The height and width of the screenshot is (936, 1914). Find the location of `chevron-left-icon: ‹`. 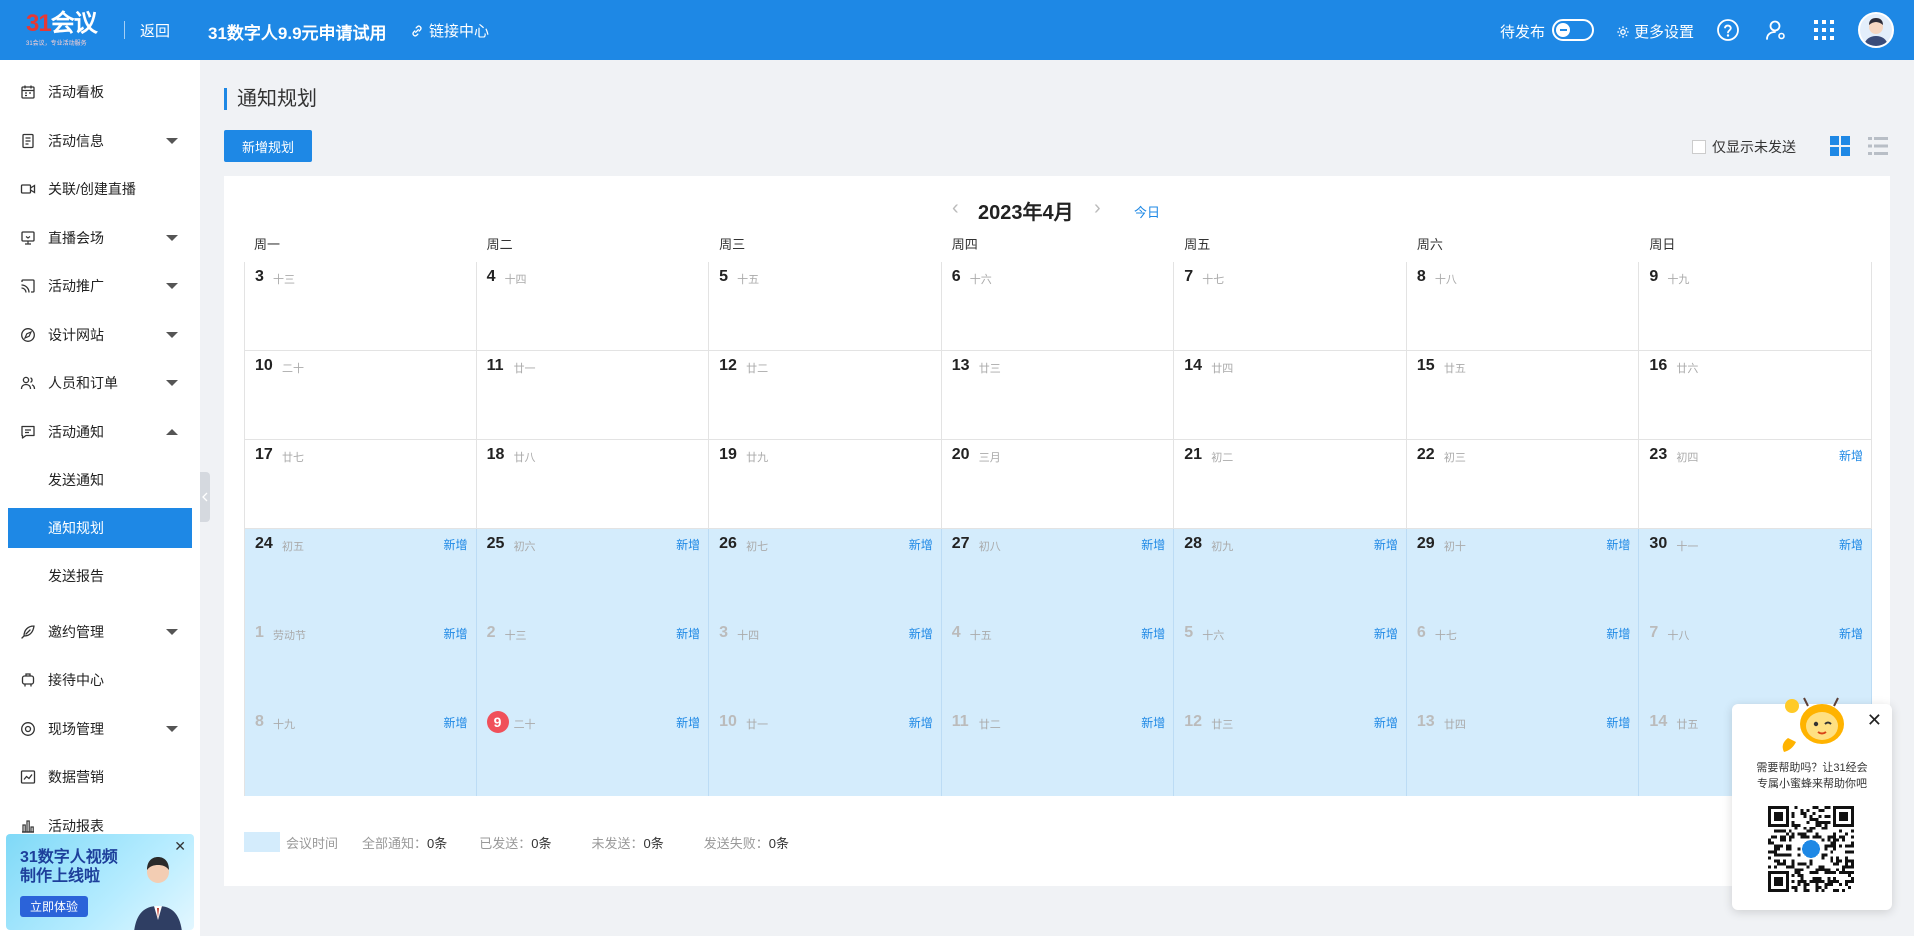

chevron-left-icon: ‹ is located at coordinates (955, 208).